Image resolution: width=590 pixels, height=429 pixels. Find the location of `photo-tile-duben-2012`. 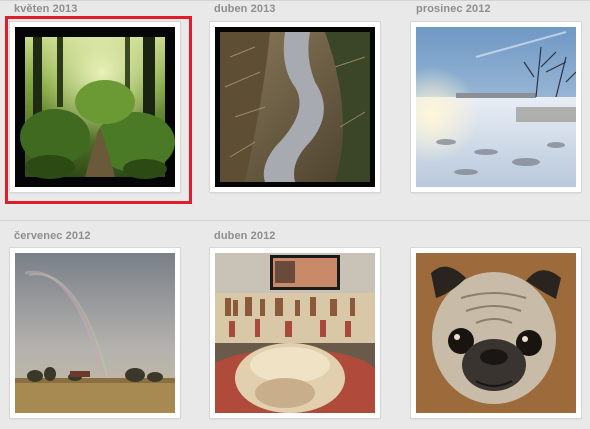

photo-tile-duben-2012 is located at coordinates (295, 333).